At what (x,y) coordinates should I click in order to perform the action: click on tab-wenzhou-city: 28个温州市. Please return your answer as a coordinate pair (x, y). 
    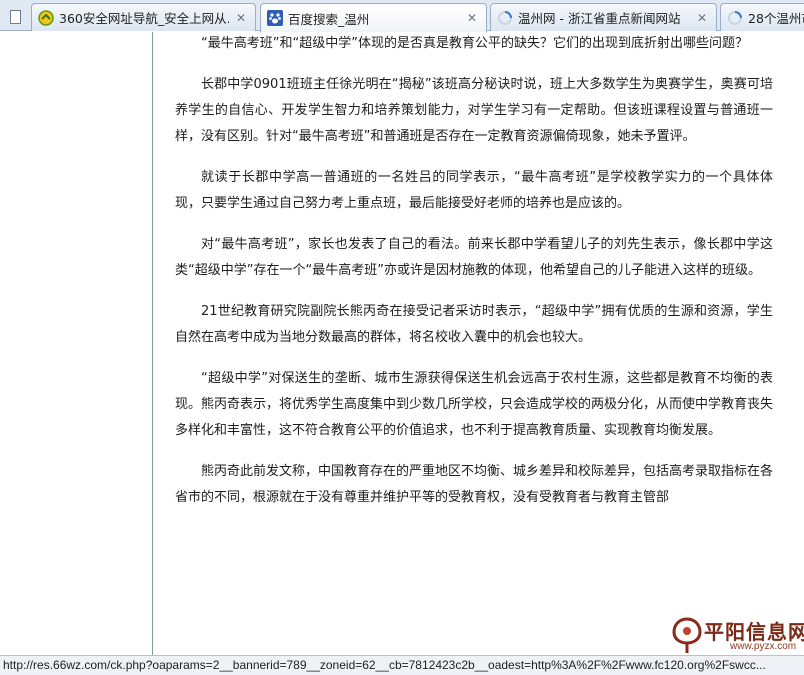
    Looking at the image, I should click on (762, 17).